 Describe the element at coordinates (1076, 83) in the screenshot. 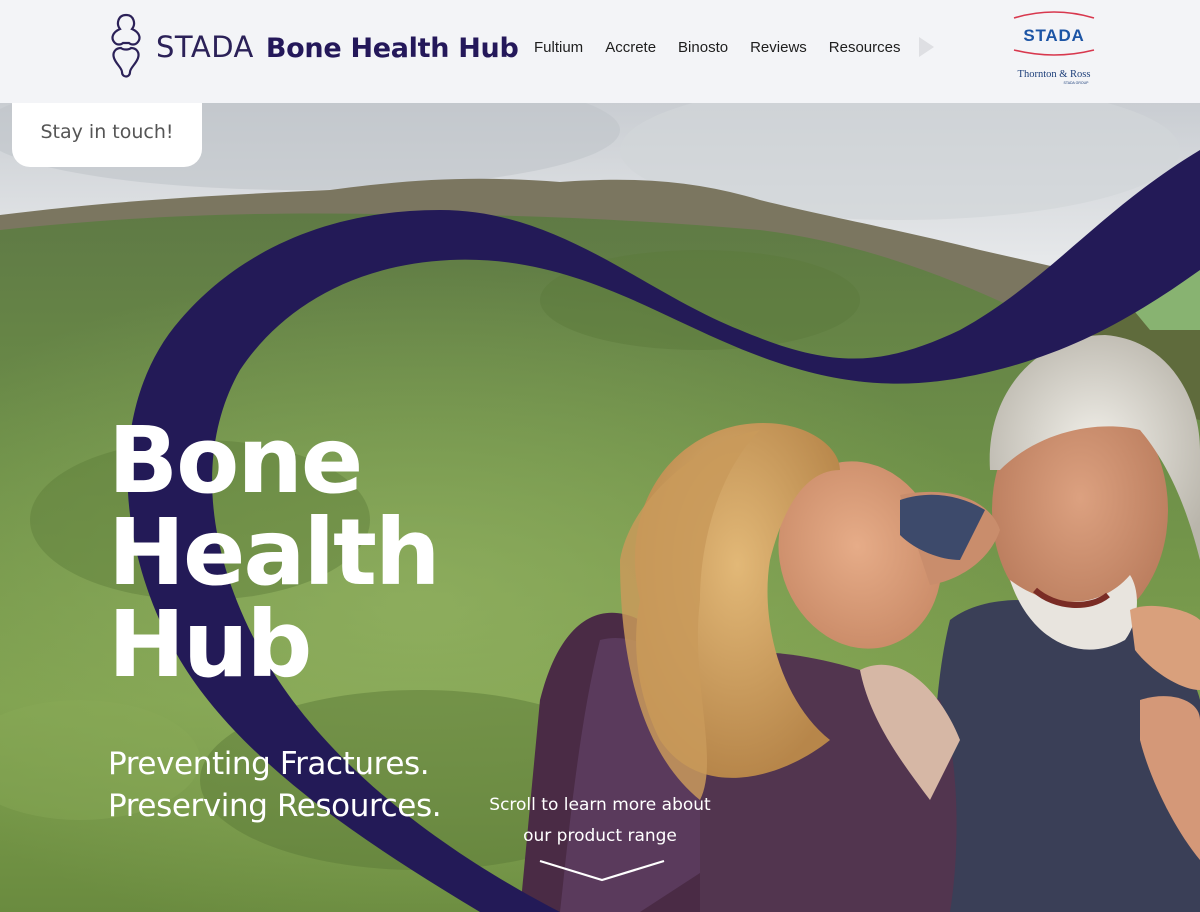

I see `partner-logo-small: STADA GROUP` at that location.